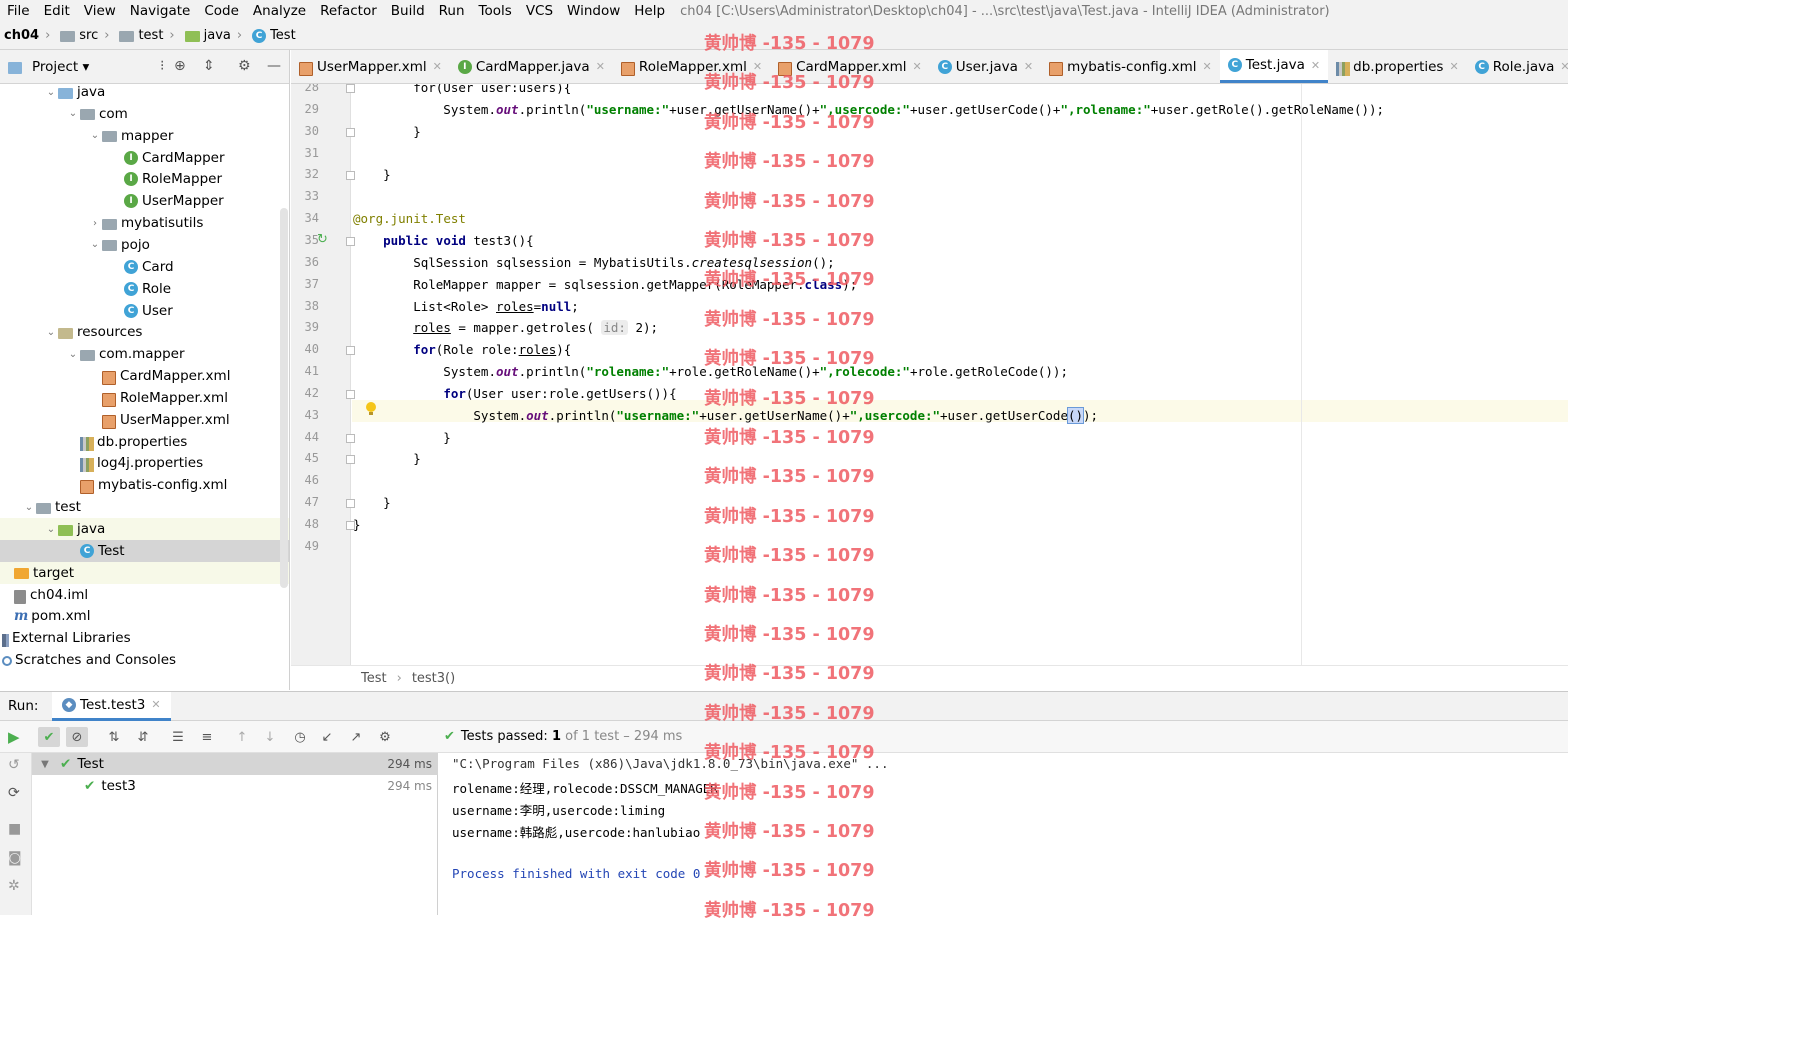 The height and width of the screenshot is (1046, 1793). I want to click on editor-crumb-method: test3(), so click(433, 678).